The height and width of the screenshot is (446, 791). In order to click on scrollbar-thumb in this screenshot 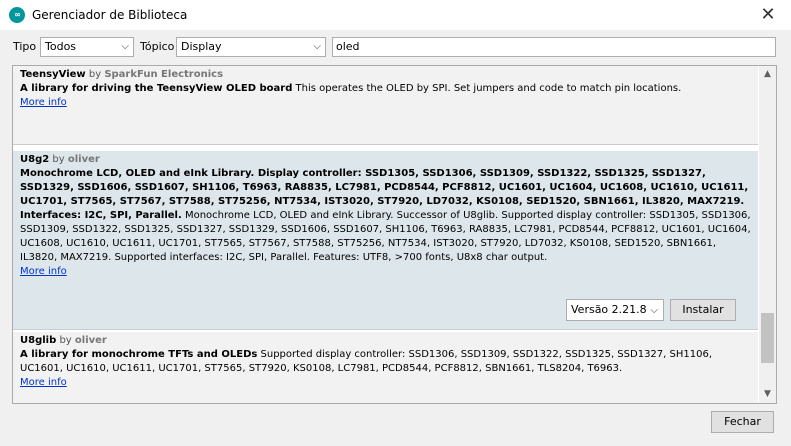, I will do `click(767, 338)`.